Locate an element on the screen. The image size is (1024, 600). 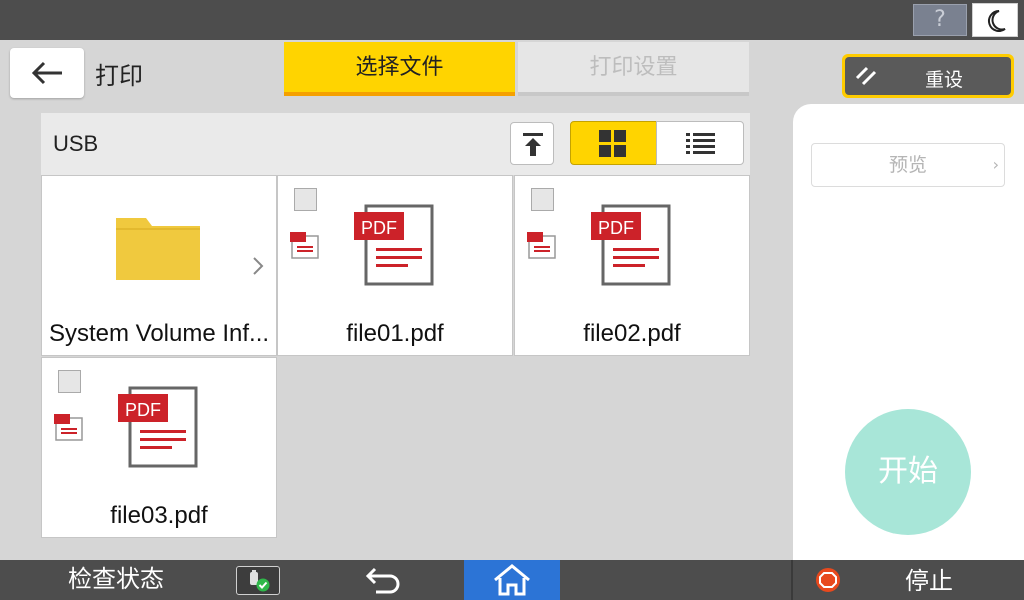
list-view-button is located at coordinates (700, 143).